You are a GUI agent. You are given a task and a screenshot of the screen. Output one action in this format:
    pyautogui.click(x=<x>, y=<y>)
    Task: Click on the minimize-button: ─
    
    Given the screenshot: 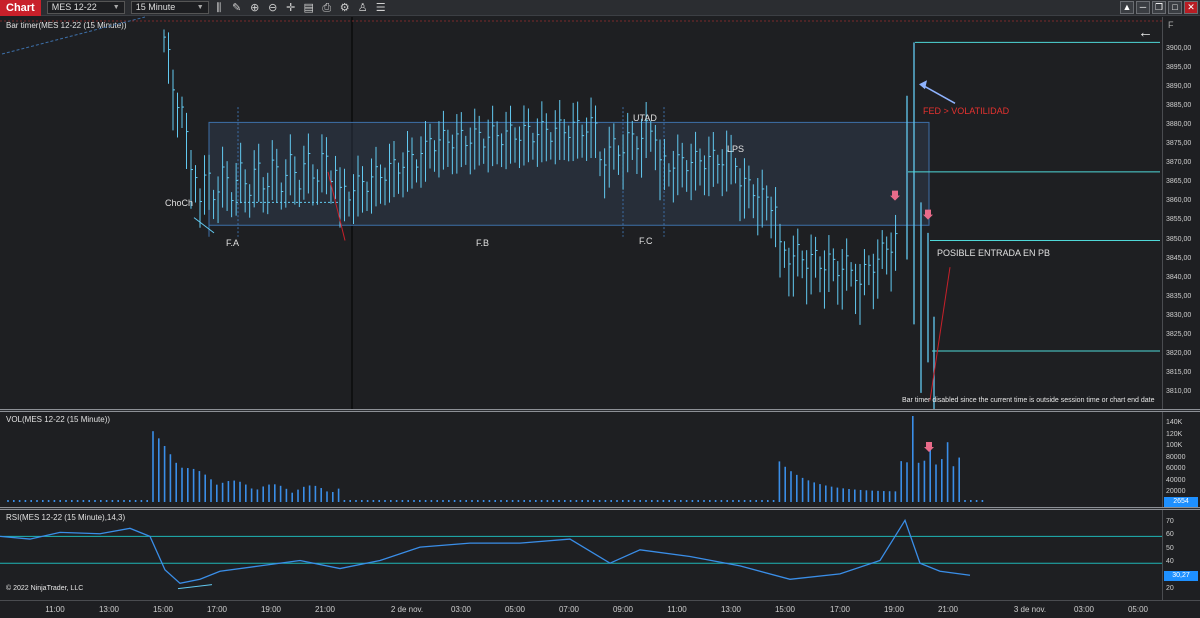 What is the action you would take?
    pyautogui.click(x=1143, y=7)
    